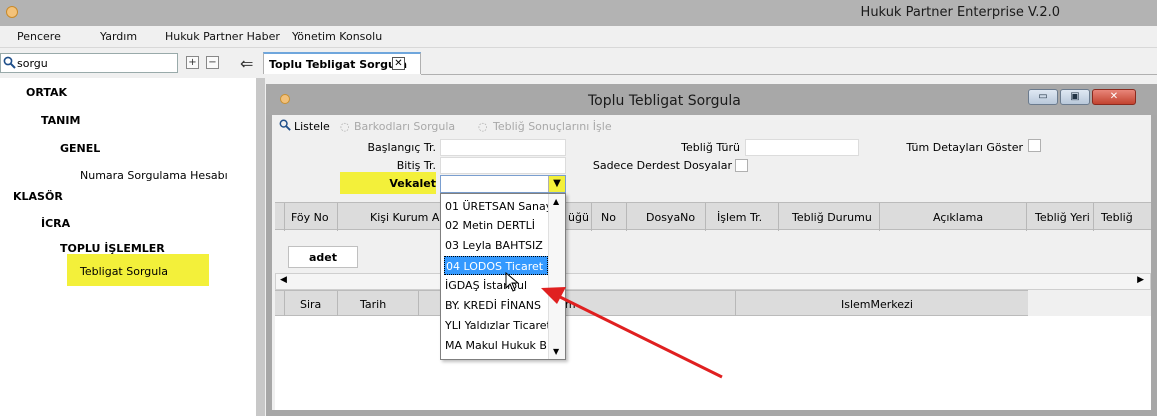 The image size is (1157, 416). What do you see at coordinates (664, 101) in the screenshot?
I see `inner-window-title: Toplu Tebligat Sorgula` at bounding box center [664, 101].